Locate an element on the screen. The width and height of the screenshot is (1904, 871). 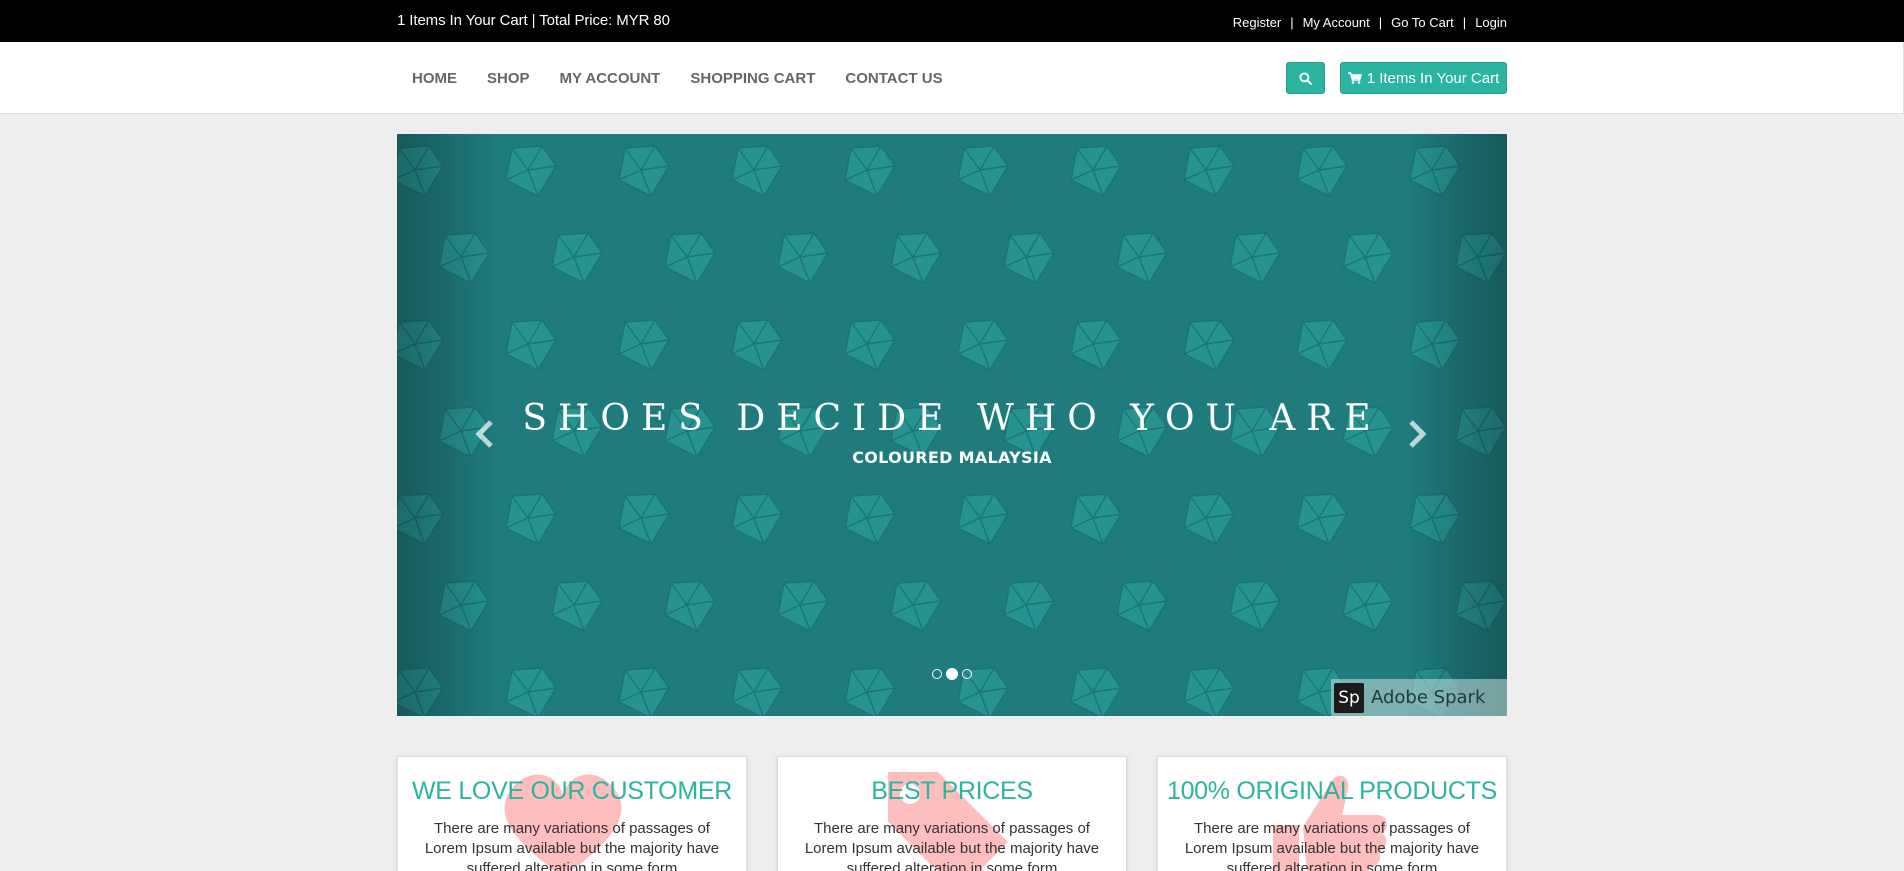
adobe-spark-watermark: Sp Adobe Spark is located at coordinates (1419, 697).